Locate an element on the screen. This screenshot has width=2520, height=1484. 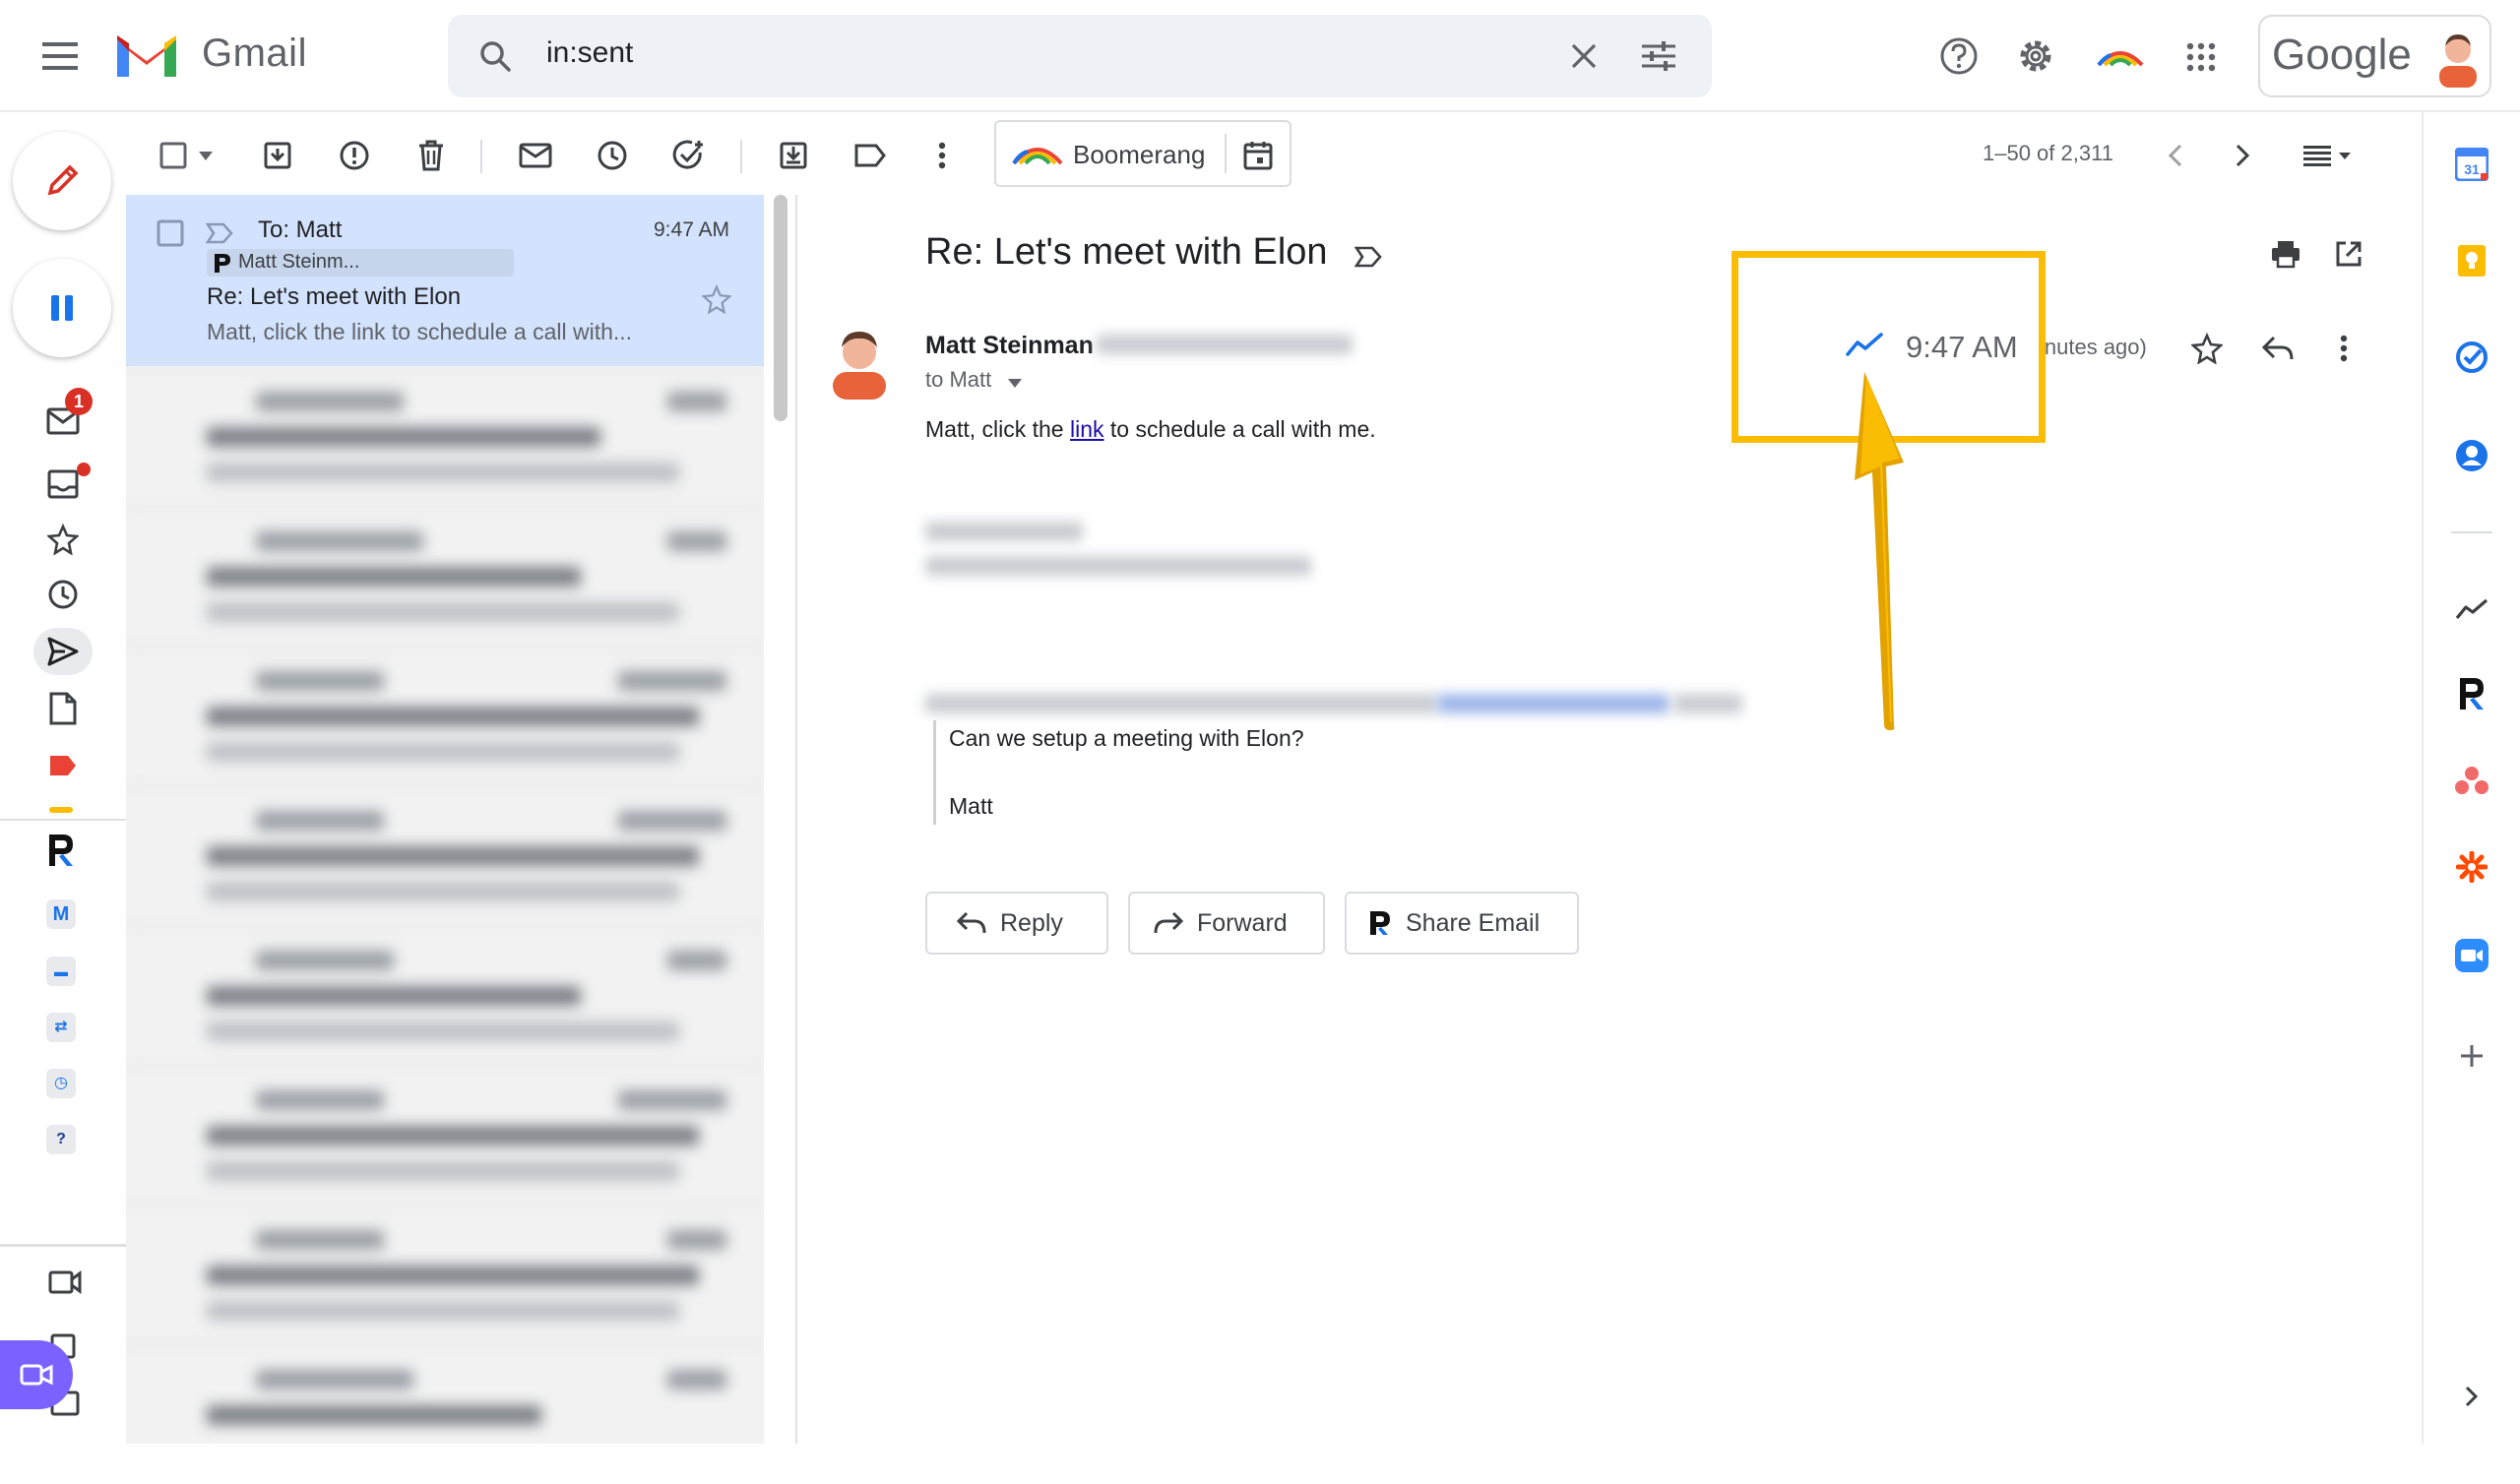
app-header: Gmail in:sent Google is located at coordinates (1260, 56).